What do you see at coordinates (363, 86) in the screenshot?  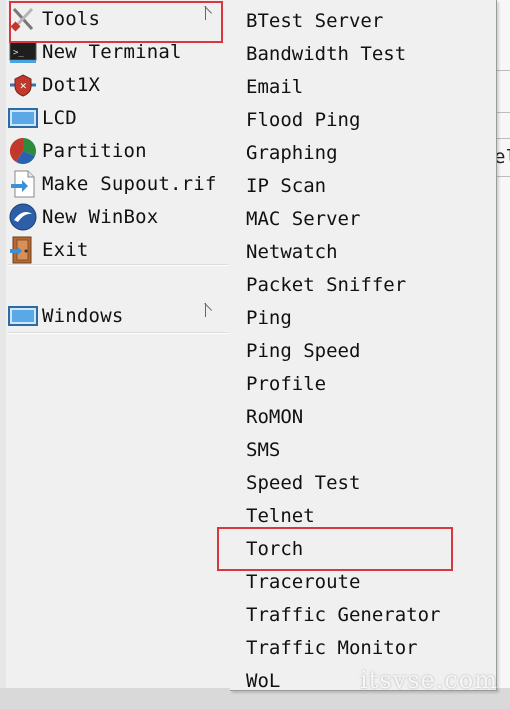 I see `submenu-item-email: Email` at bounding box center [363, 86].